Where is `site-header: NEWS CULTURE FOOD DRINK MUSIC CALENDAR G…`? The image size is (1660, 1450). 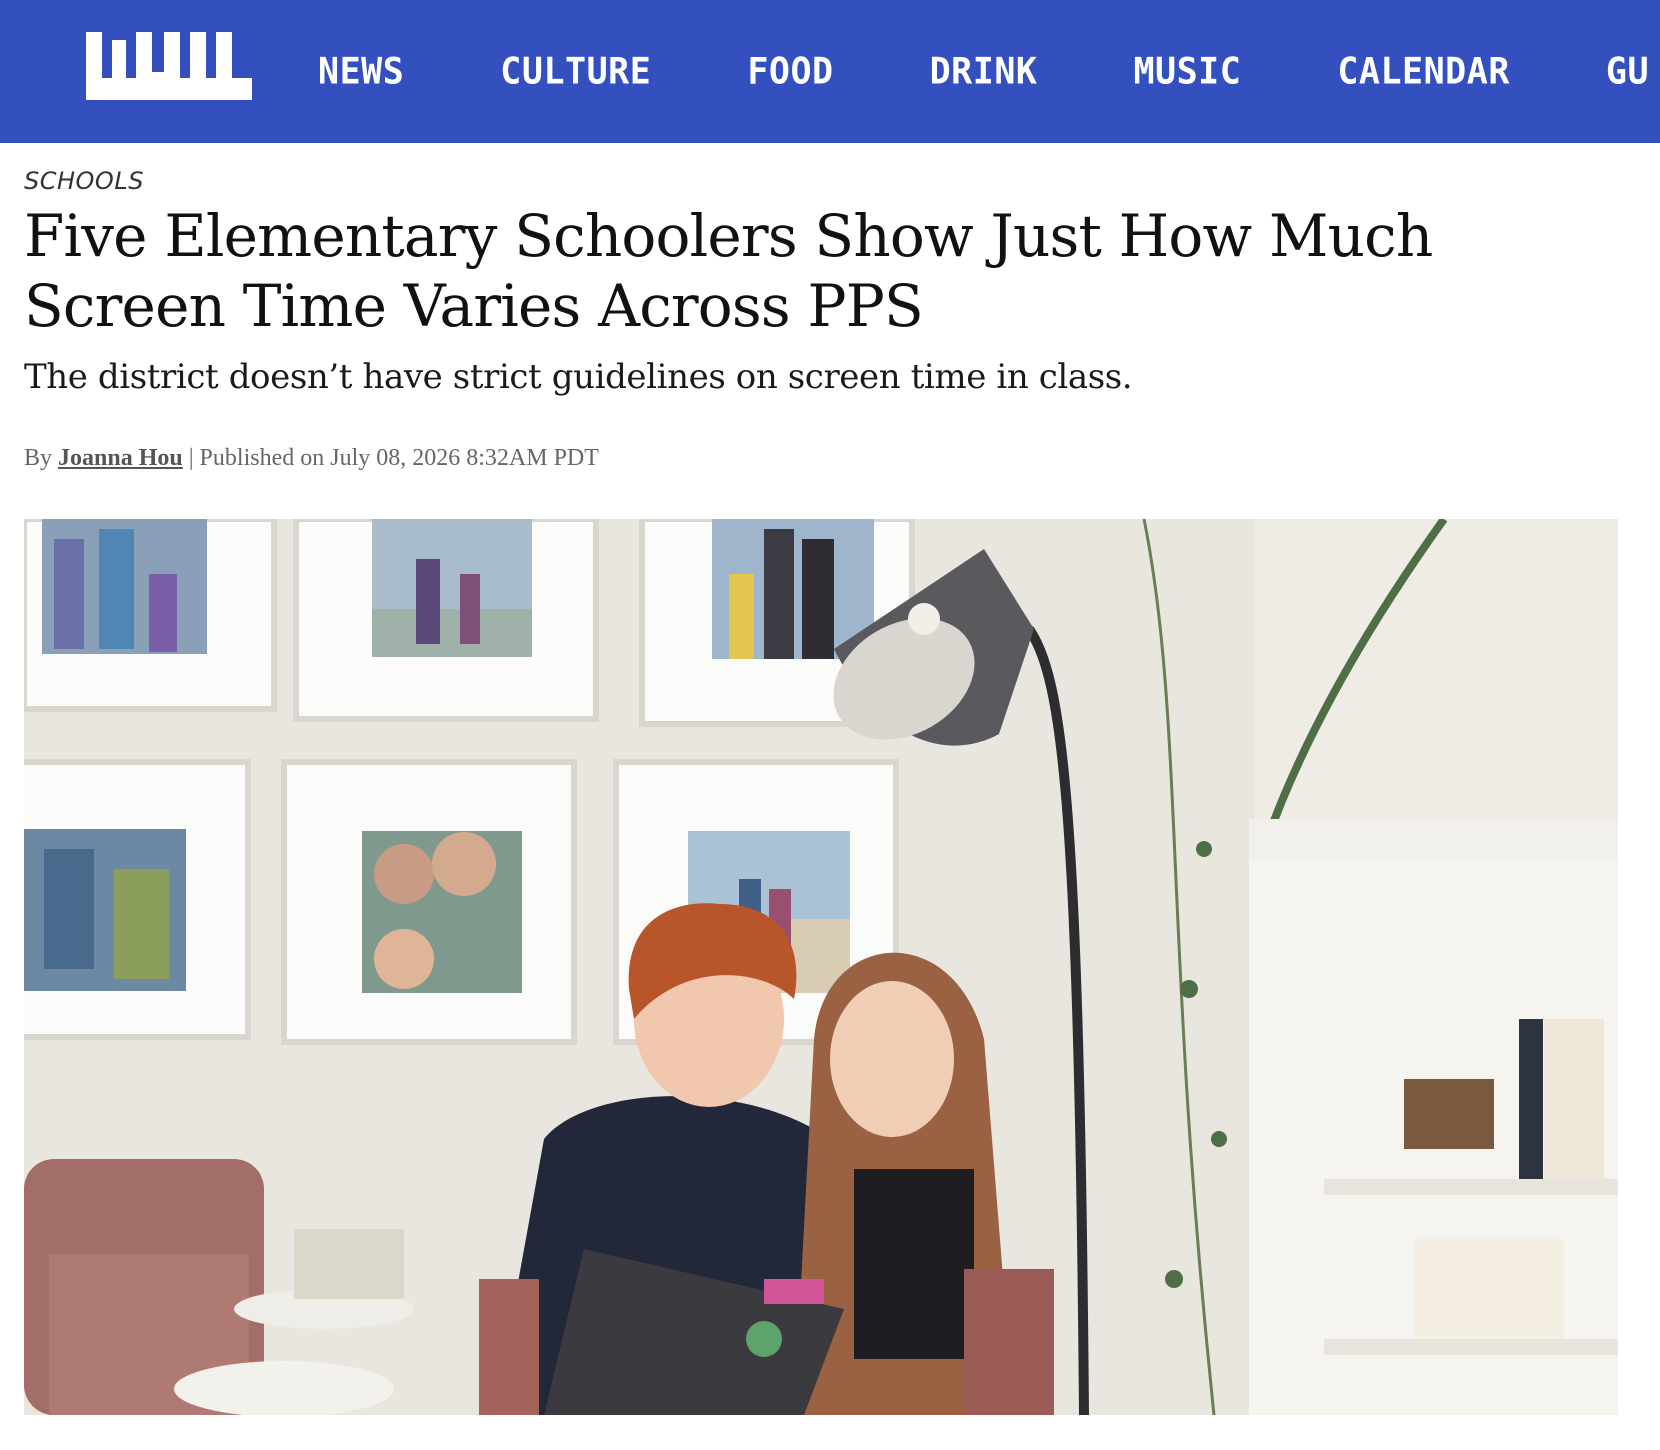 site-header: NEWS CULTURE FOOD DRINK MUSIC CALENDAR G… is located at coordinates (830, 71).